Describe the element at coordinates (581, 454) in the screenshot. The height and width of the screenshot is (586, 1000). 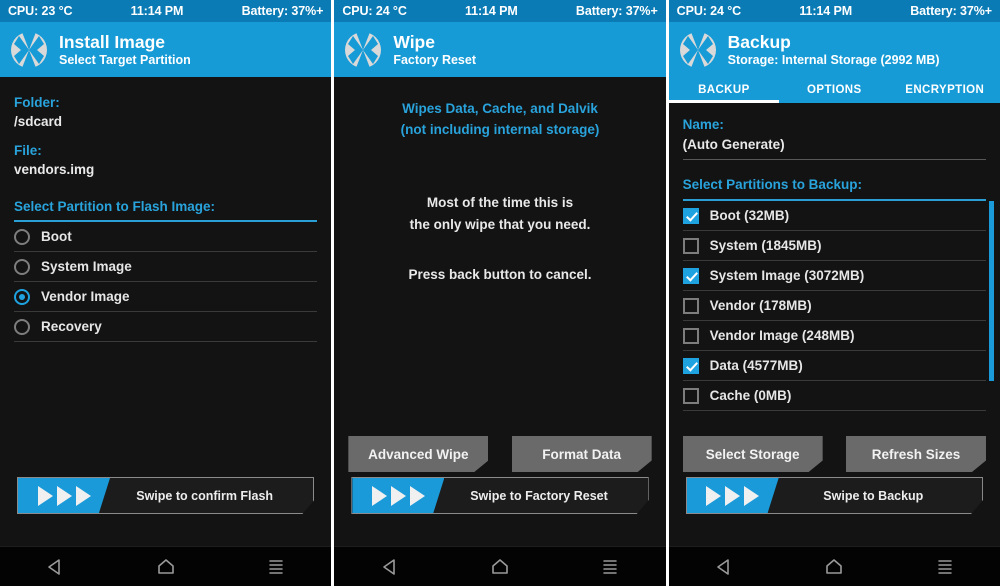
I see `format-data-button: Format Data` at that location.